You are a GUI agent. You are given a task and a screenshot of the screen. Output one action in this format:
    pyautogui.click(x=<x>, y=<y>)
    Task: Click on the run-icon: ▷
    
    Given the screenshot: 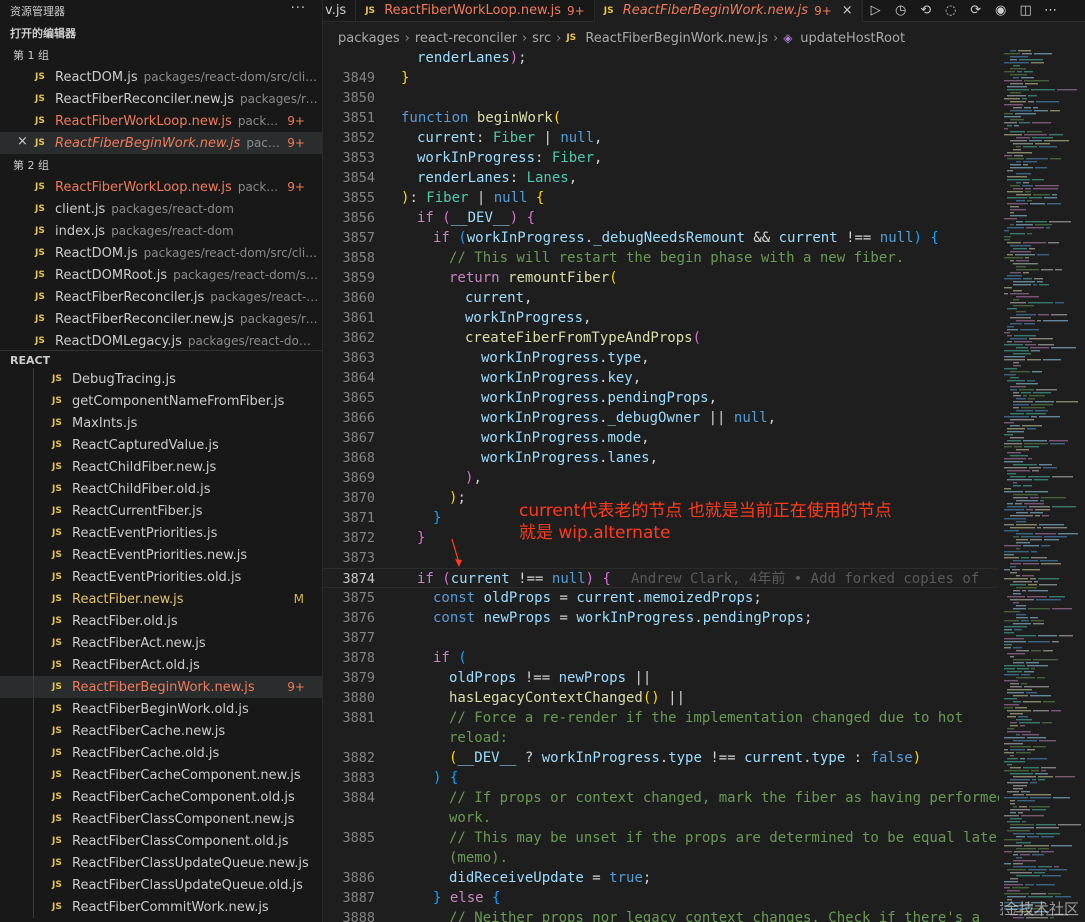 What is the action you would take?
    pyautogui.click(x=876, y=10)
    